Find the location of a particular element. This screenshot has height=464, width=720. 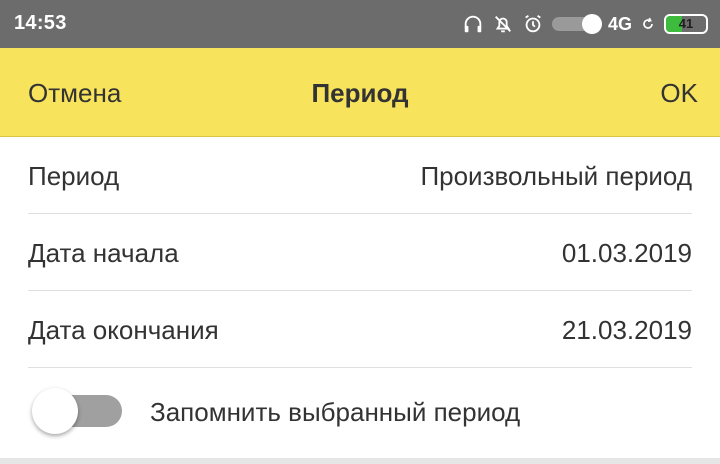

period-label: Период is located at coordinates (74, 176).